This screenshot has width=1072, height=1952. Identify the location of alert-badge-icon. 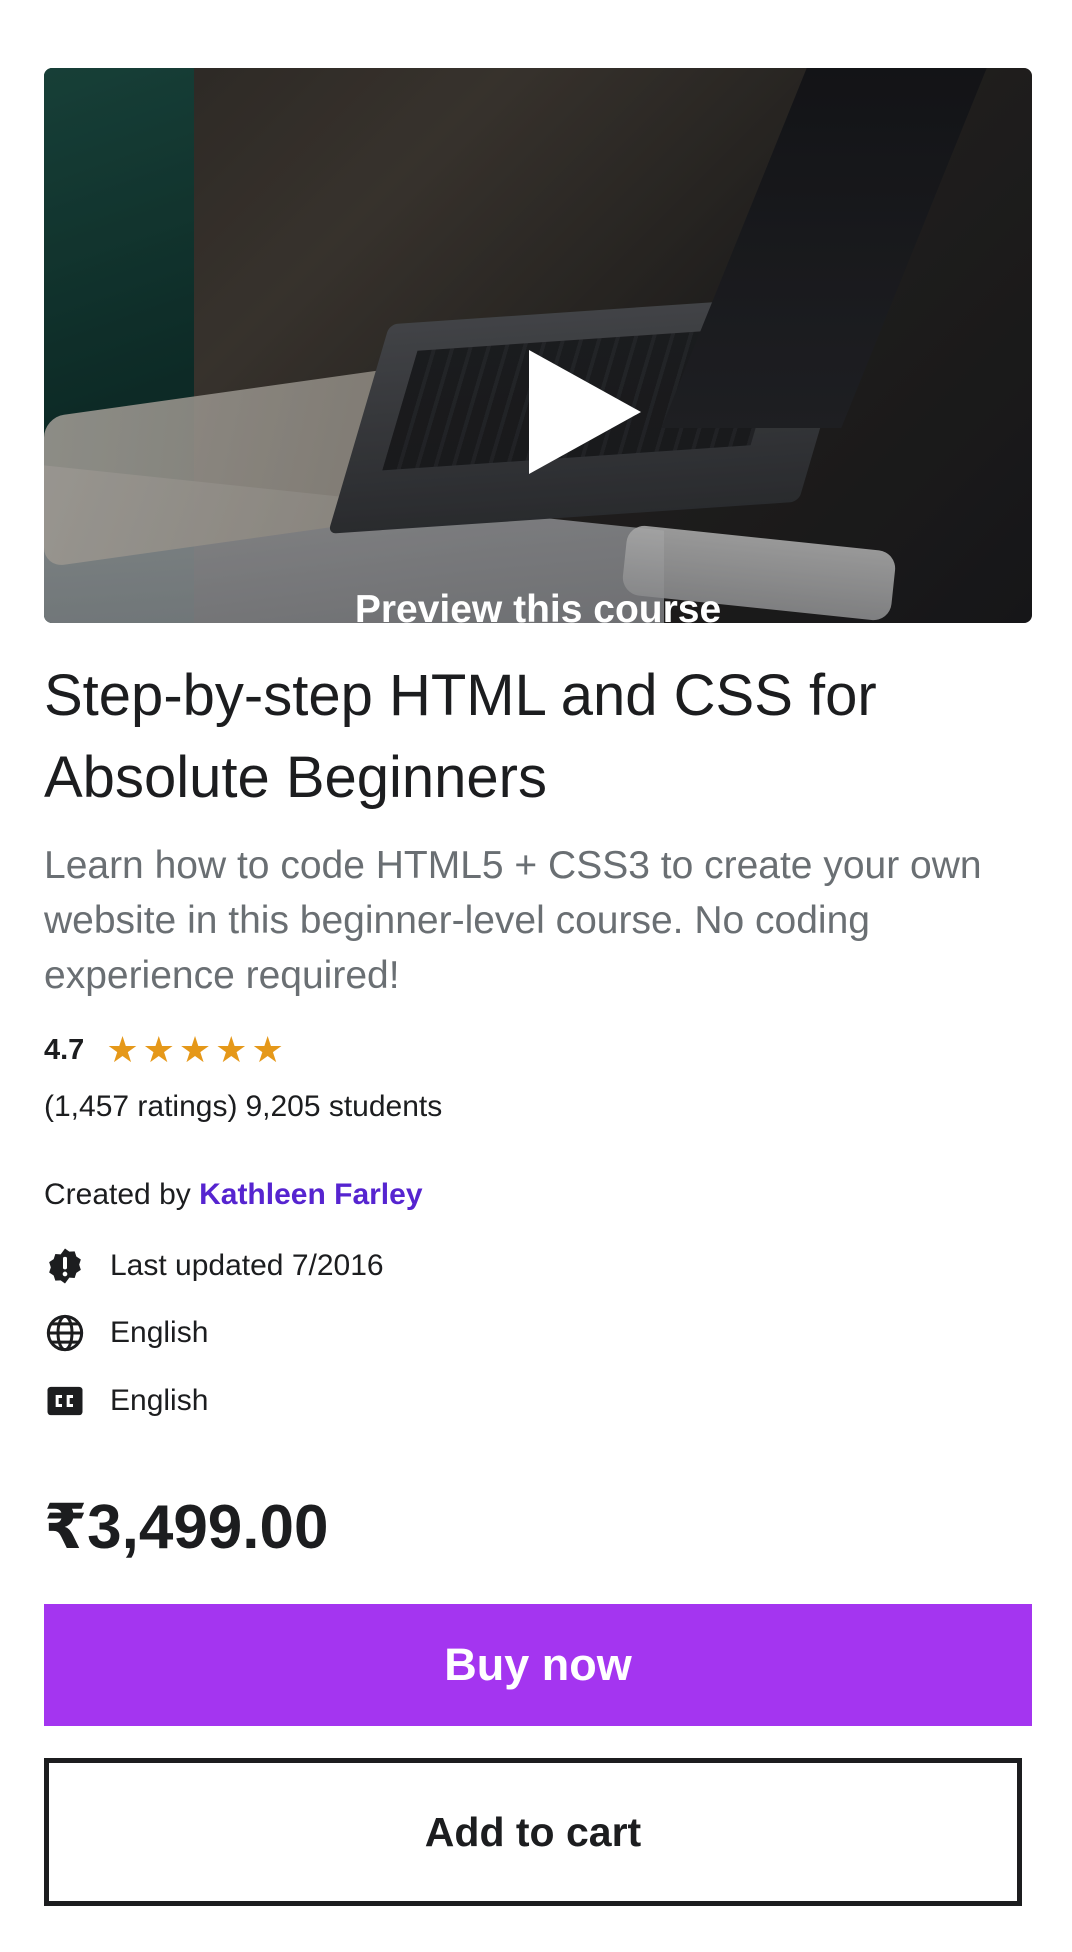
(65, 1266).